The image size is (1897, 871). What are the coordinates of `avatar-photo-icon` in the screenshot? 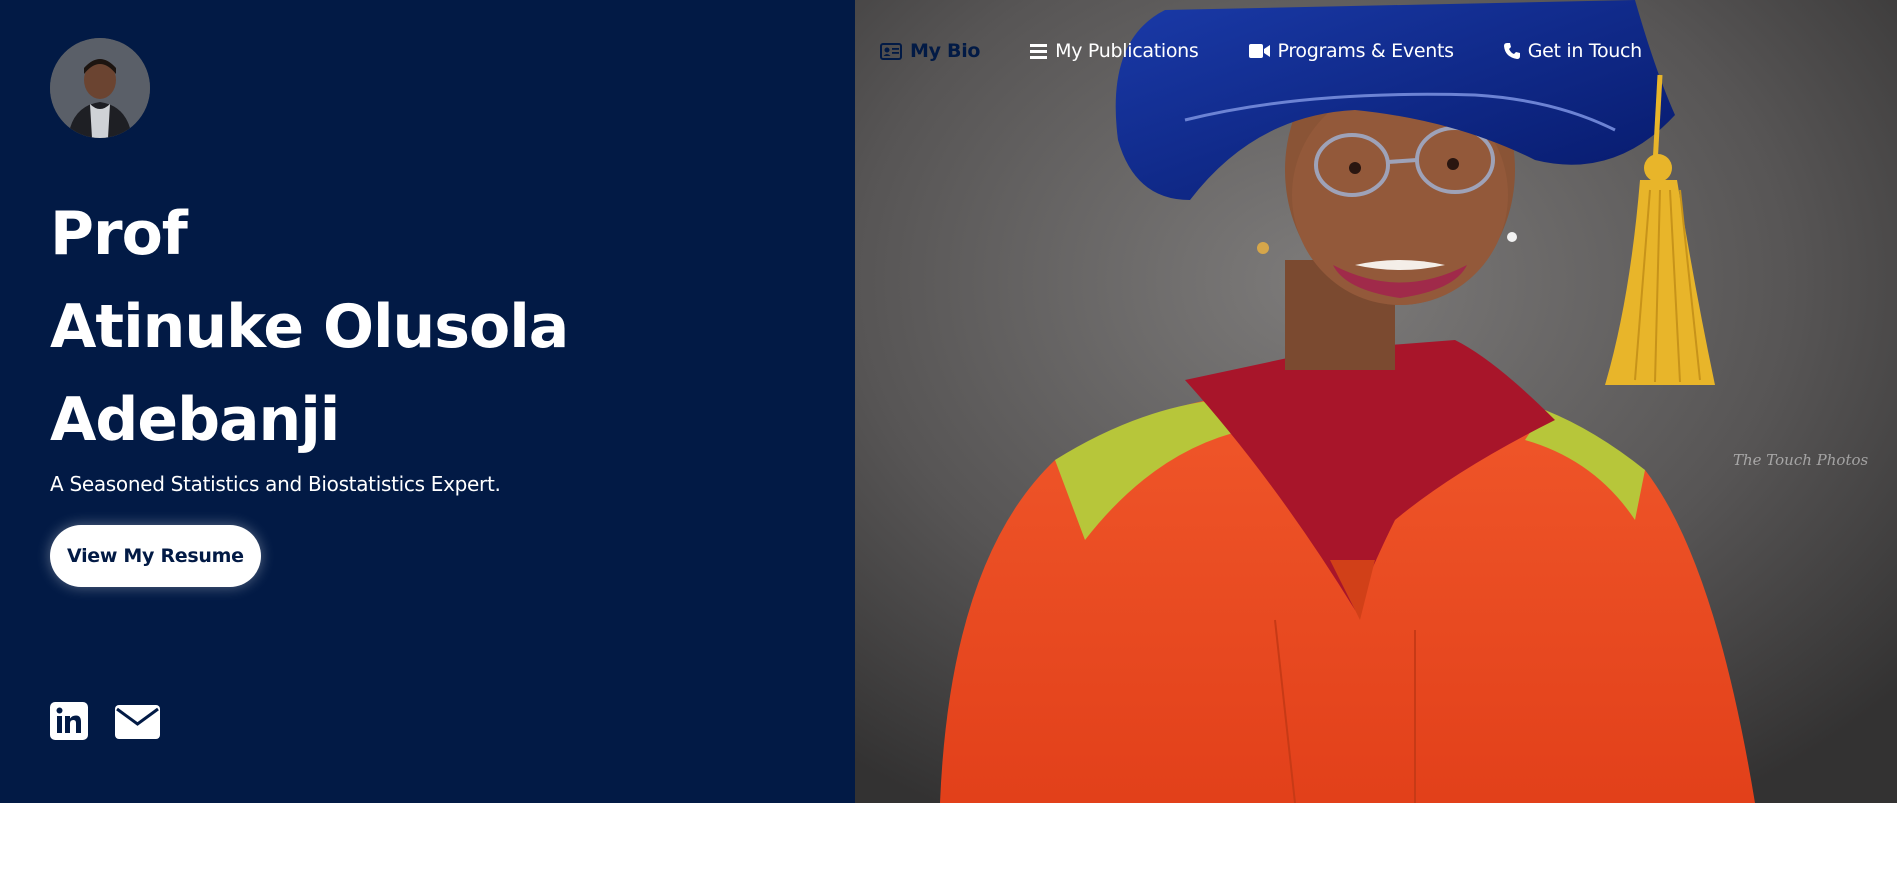 It's located at (100, 88).